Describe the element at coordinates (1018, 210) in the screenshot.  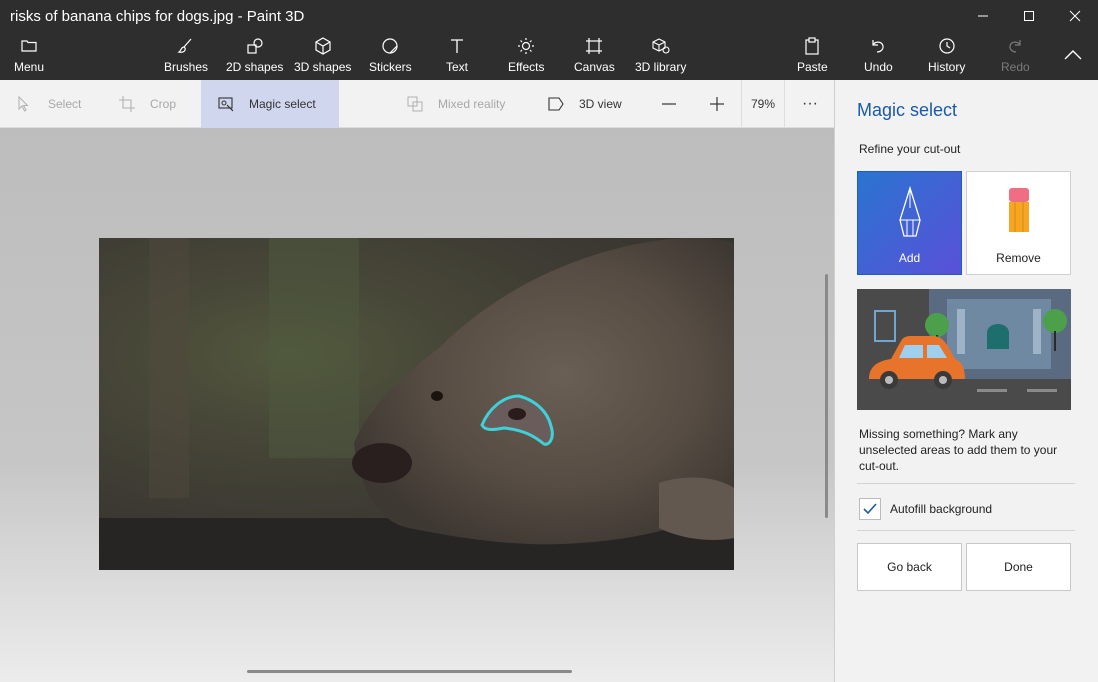
I see `eraser-icon` at that location.